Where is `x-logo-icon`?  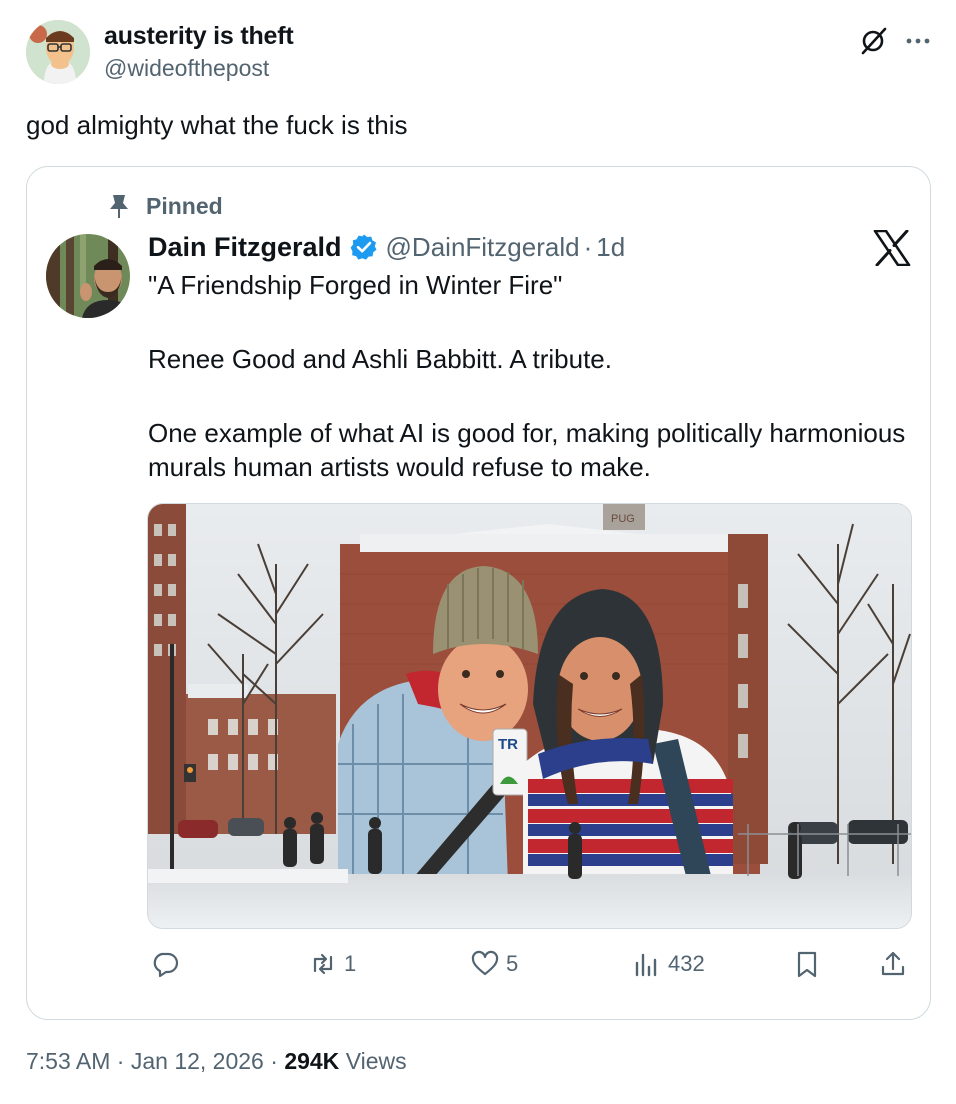
x-logo-icon is located at coordinates (892, 248).